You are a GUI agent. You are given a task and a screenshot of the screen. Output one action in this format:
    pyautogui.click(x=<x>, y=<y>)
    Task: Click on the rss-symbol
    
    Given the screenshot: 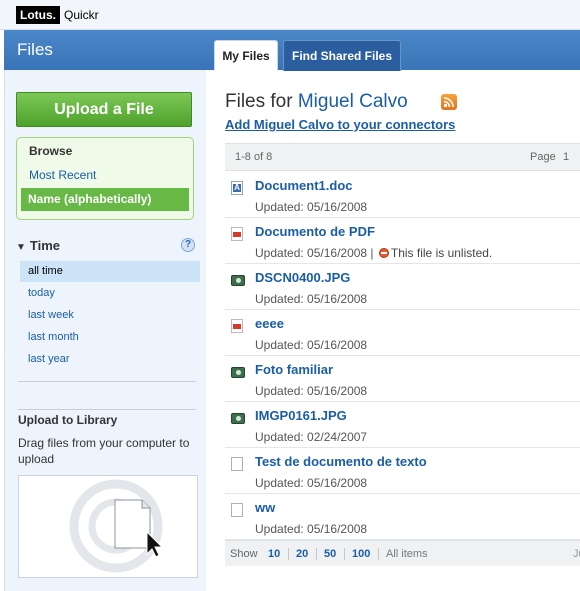 What is the action you would take?
    pyautogui.click(x=448, y=102)
    